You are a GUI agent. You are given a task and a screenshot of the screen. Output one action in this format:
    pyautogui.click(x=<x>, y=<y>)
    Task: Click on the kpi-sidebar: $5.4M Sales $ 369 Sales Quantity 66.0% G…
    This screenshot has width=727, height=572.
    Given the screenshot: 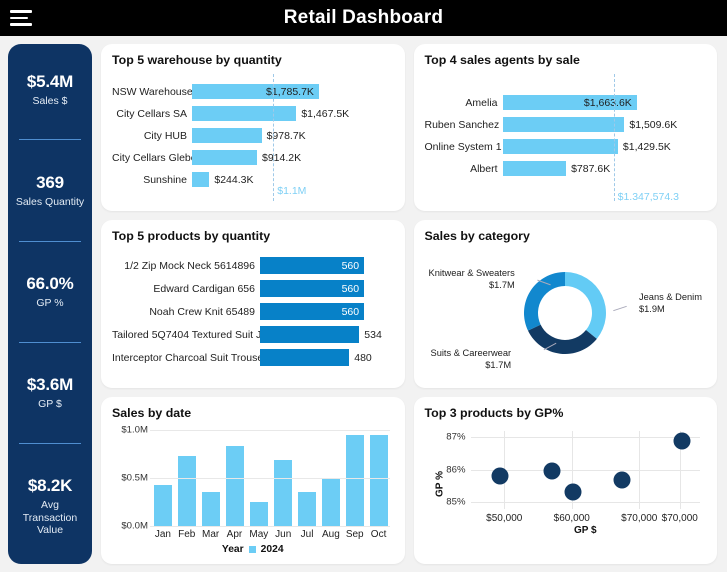 What is the action you would take?
    pyautogui.click(x=50, y=304)
    